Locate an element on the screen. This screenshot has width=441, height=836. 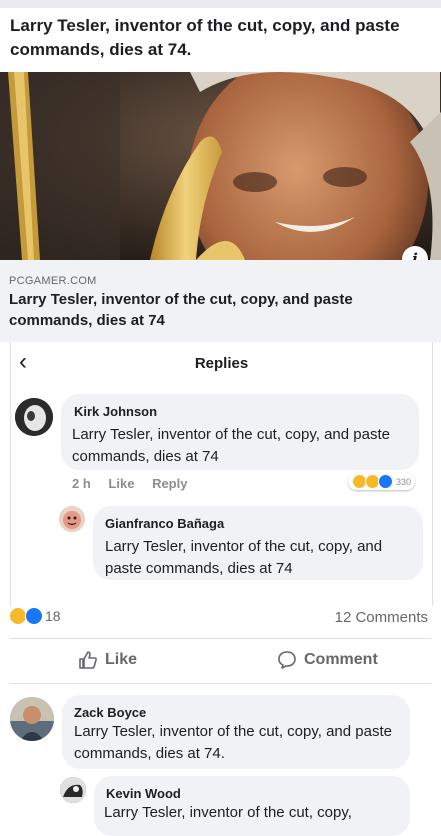
comment-reactions: 330 is located at coordinates (382, 481).